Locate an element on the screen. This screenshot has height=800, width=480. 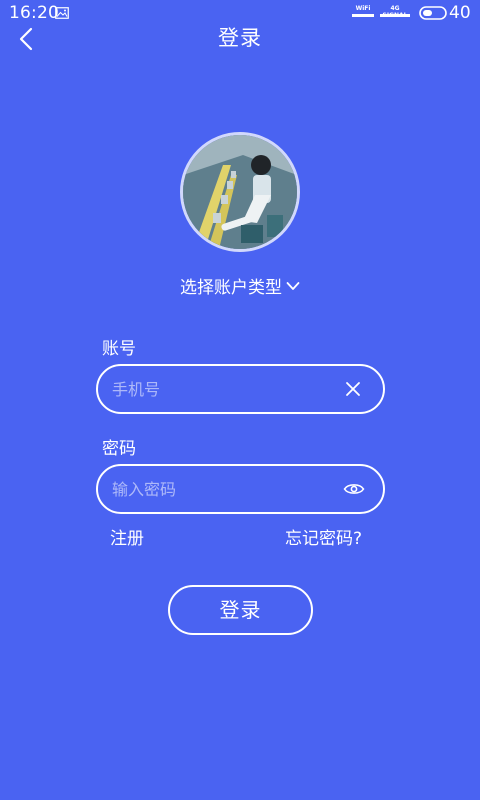
battery-icon is located at coordinates (433, 13).